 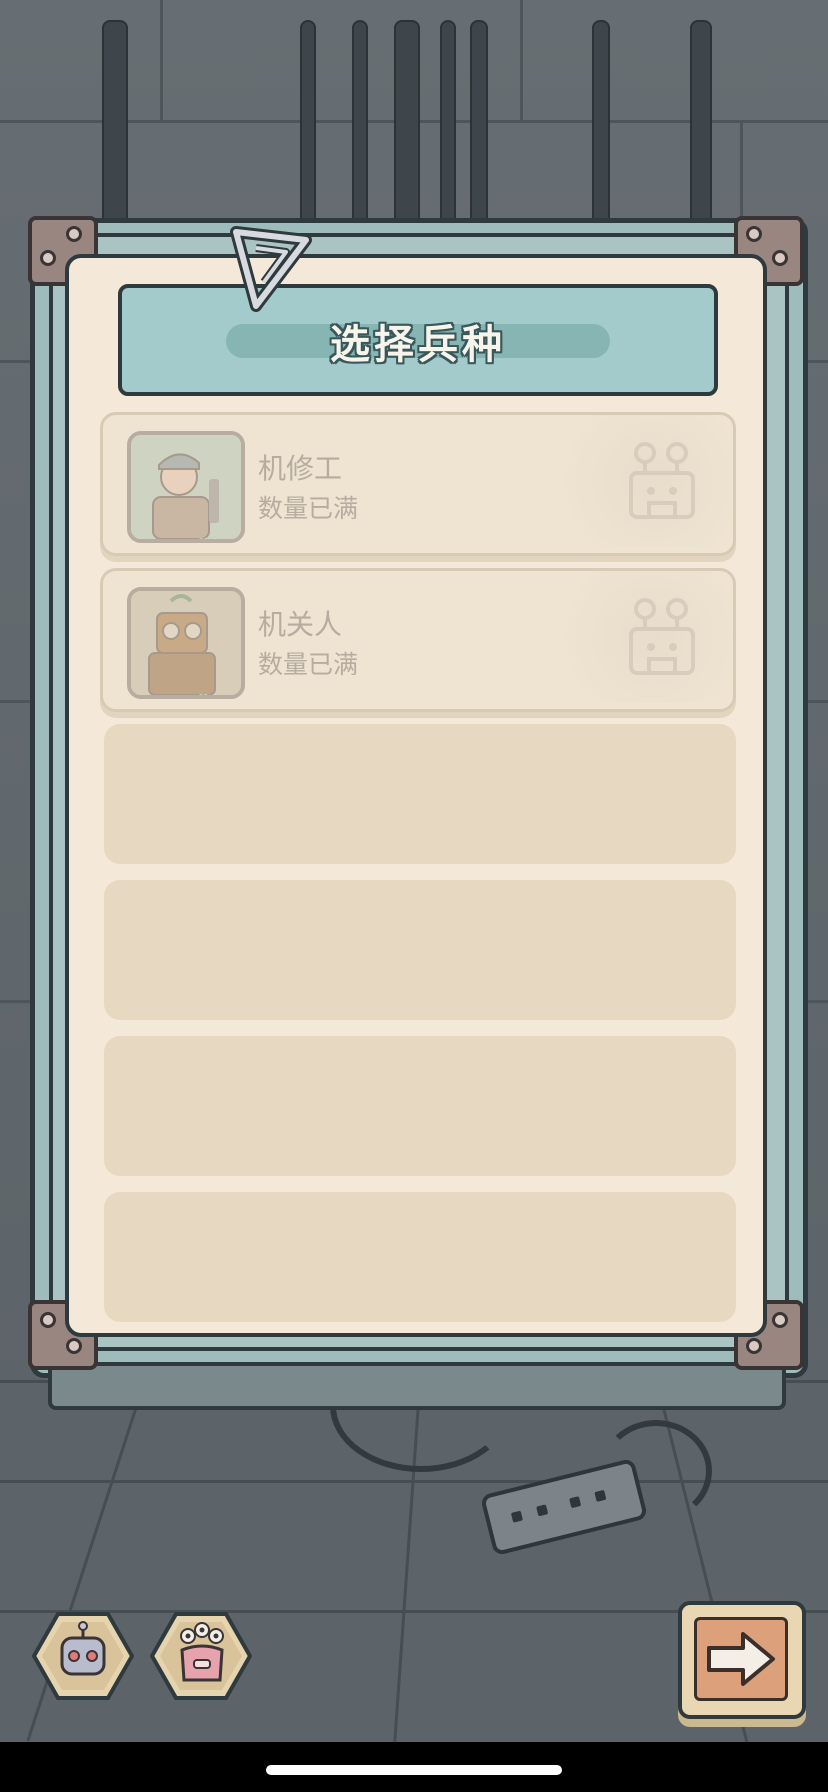 What do you see at coordinates (186, 643) in the screenshot?
I see `automaton-portrait: IV` at bounding box center [186, 643].